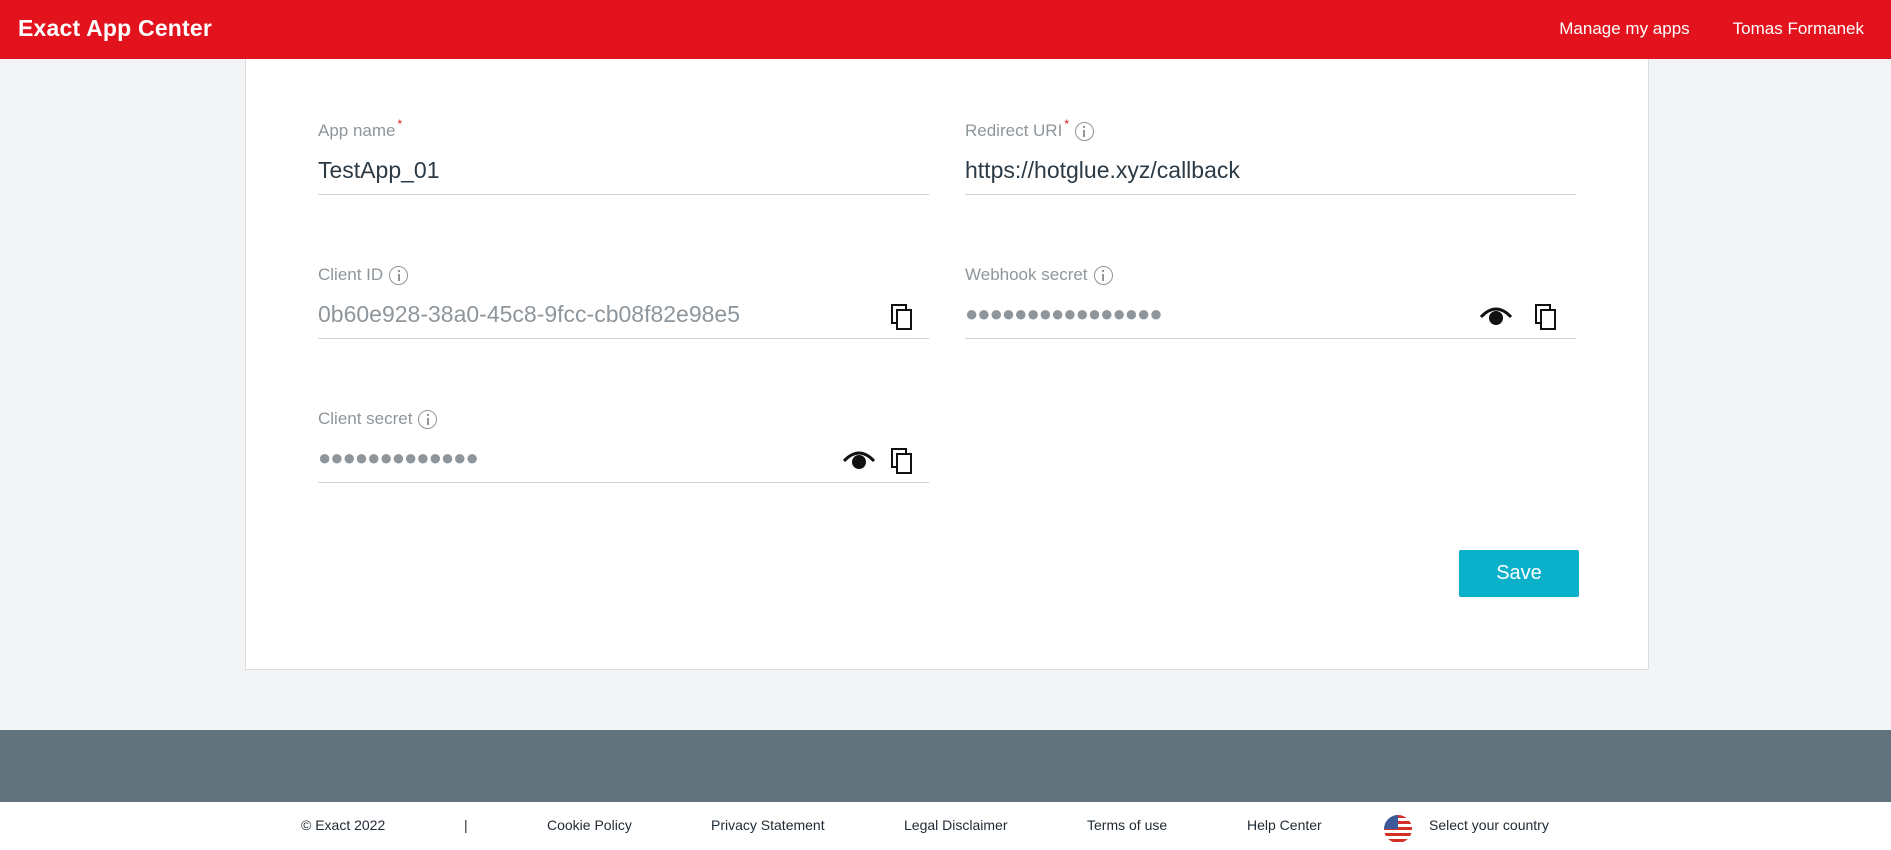 The image size is (1891, 850). What do you see at coordinates (623, 194) in the screenshot?
I see `app-name-underline` at bounding box center [623, 194].